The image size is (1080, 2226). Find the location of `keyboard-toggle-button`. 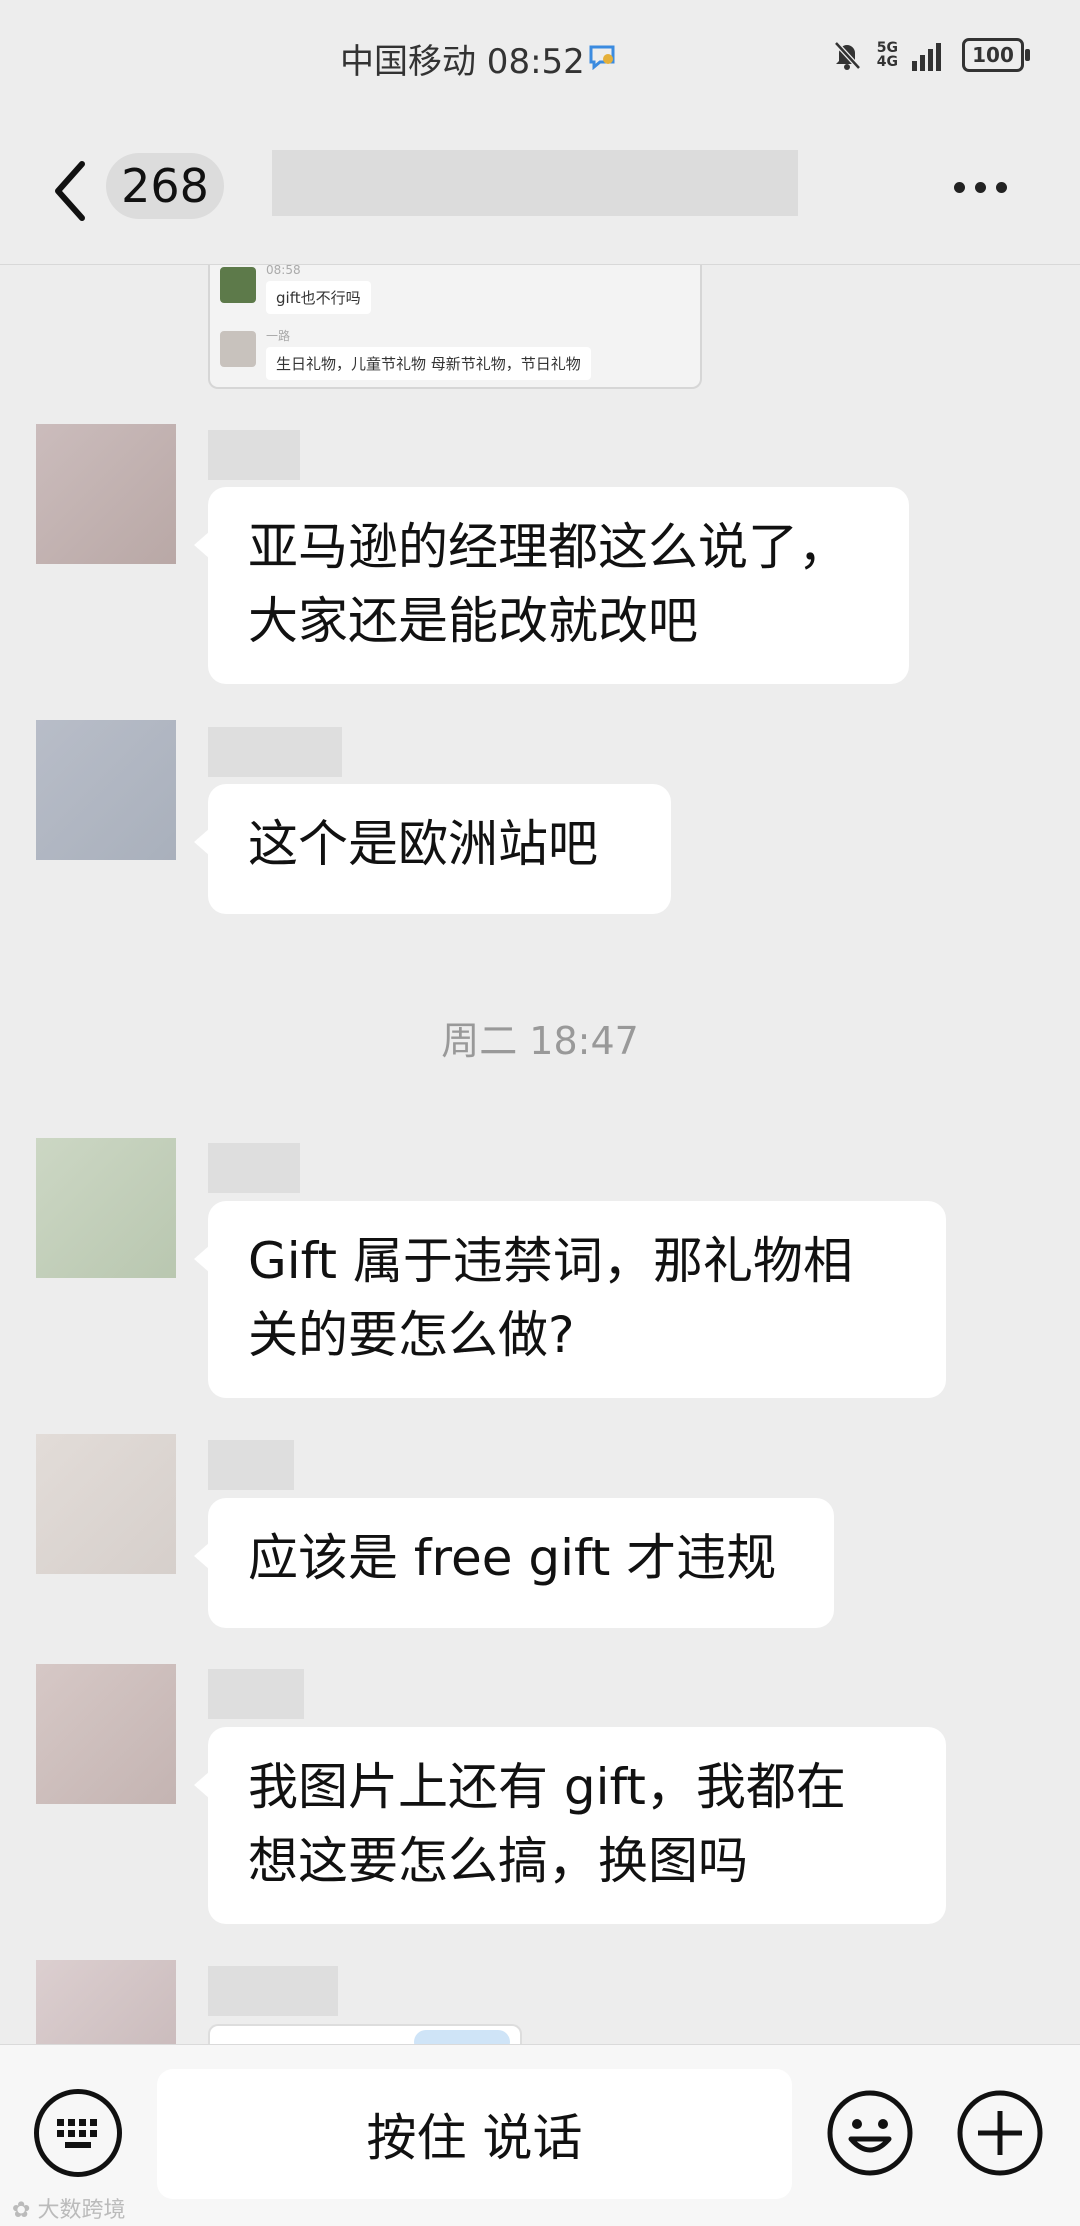

keyboard-toggle-button is located at coordinates (78, 2133).